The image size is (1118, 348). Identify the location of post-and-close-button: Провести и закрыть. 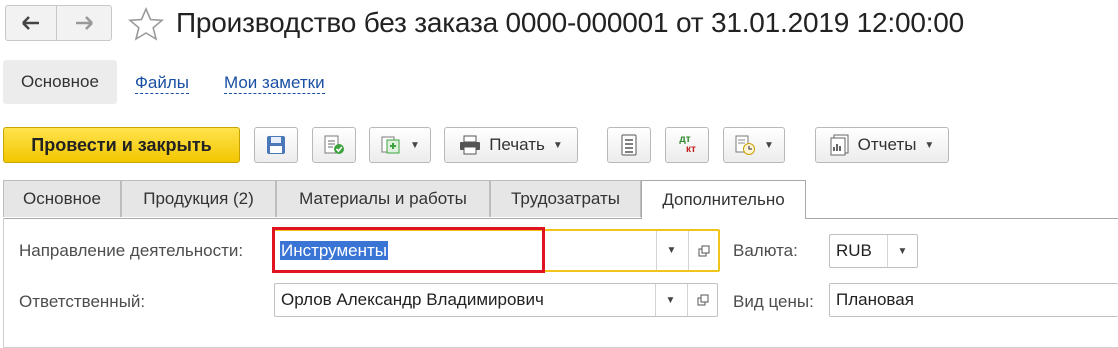
(121, 145).